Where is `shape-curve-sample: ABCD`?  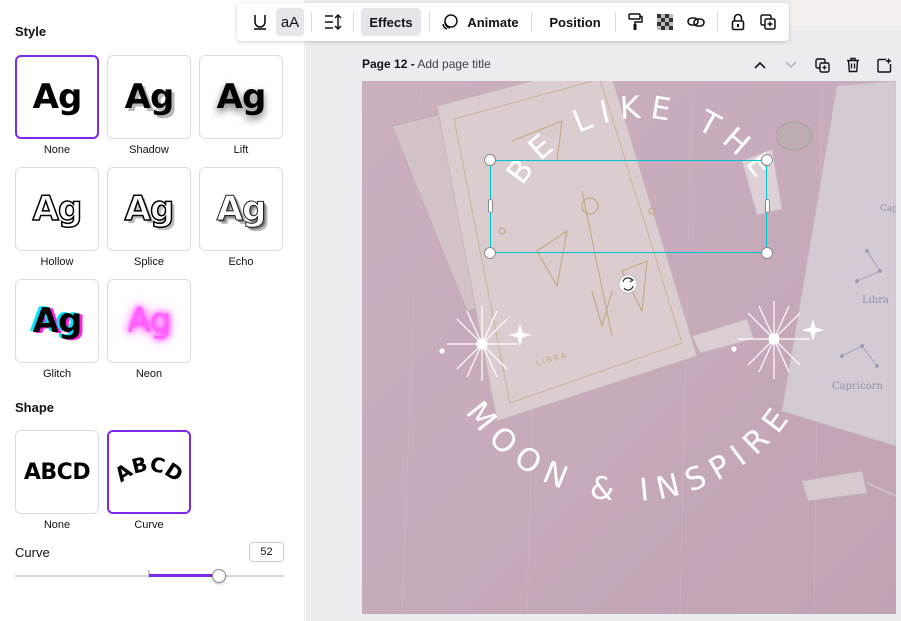 shape-curve-sample: ABCD is located at coordinates (148, 469).